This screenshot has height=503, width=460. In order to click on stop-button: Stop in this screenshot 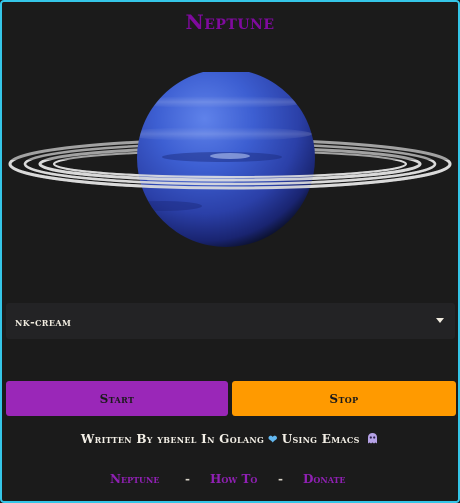, I will do `click(344, 398)`.